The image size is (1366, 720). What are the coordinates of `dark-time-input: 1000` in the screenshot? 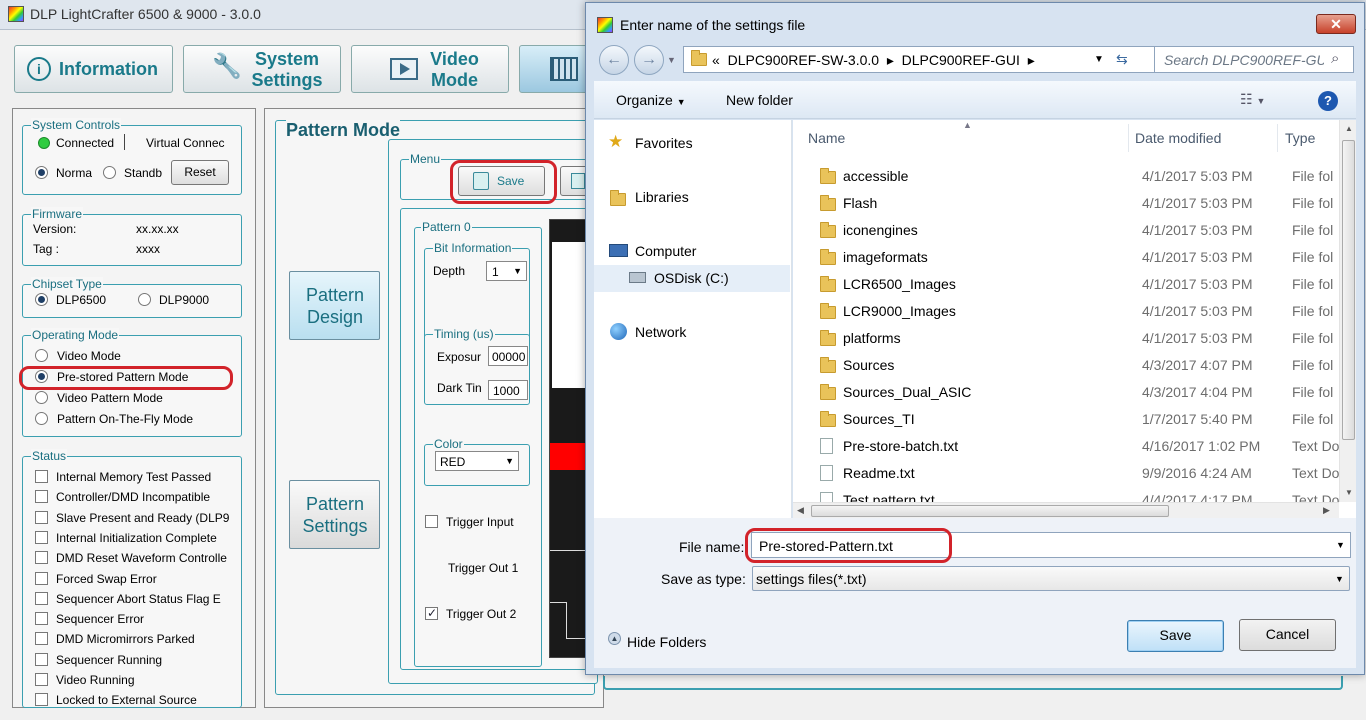 It's located at (508, 390).